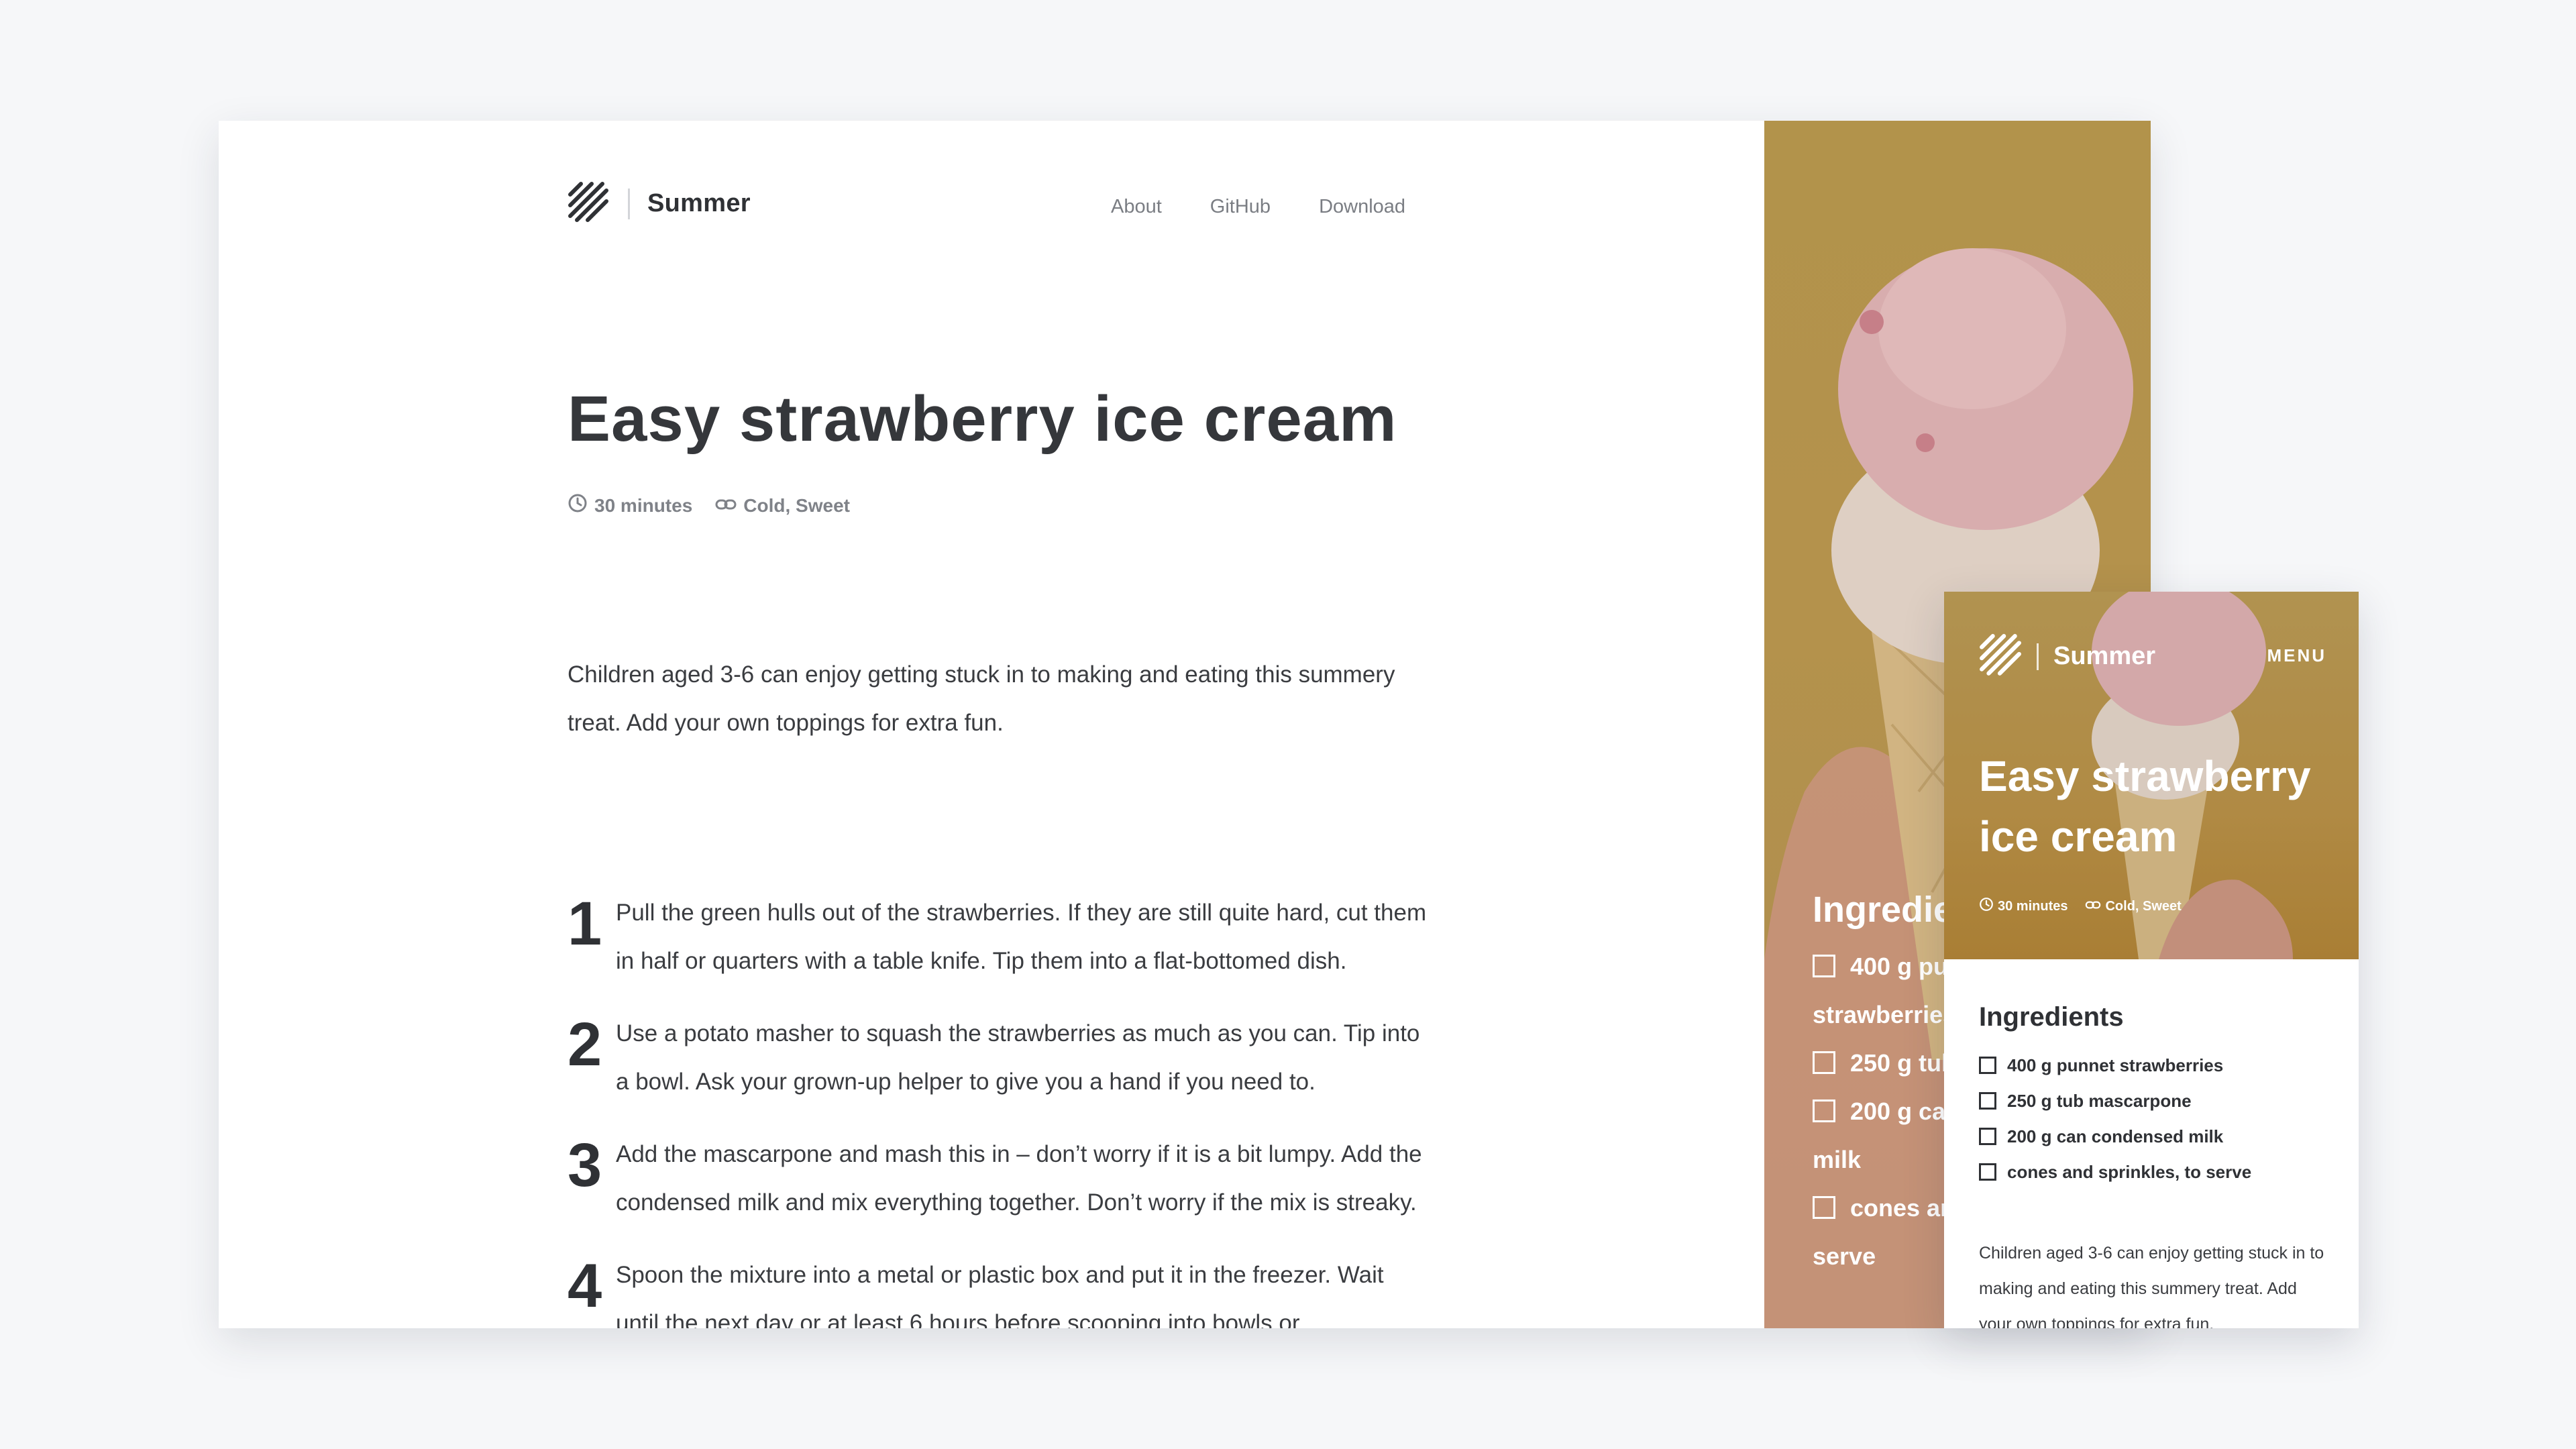  Describe the element at coordinates (2104, 656) in the screenshot. I see `mobile-brand-name: Summer` at that location.